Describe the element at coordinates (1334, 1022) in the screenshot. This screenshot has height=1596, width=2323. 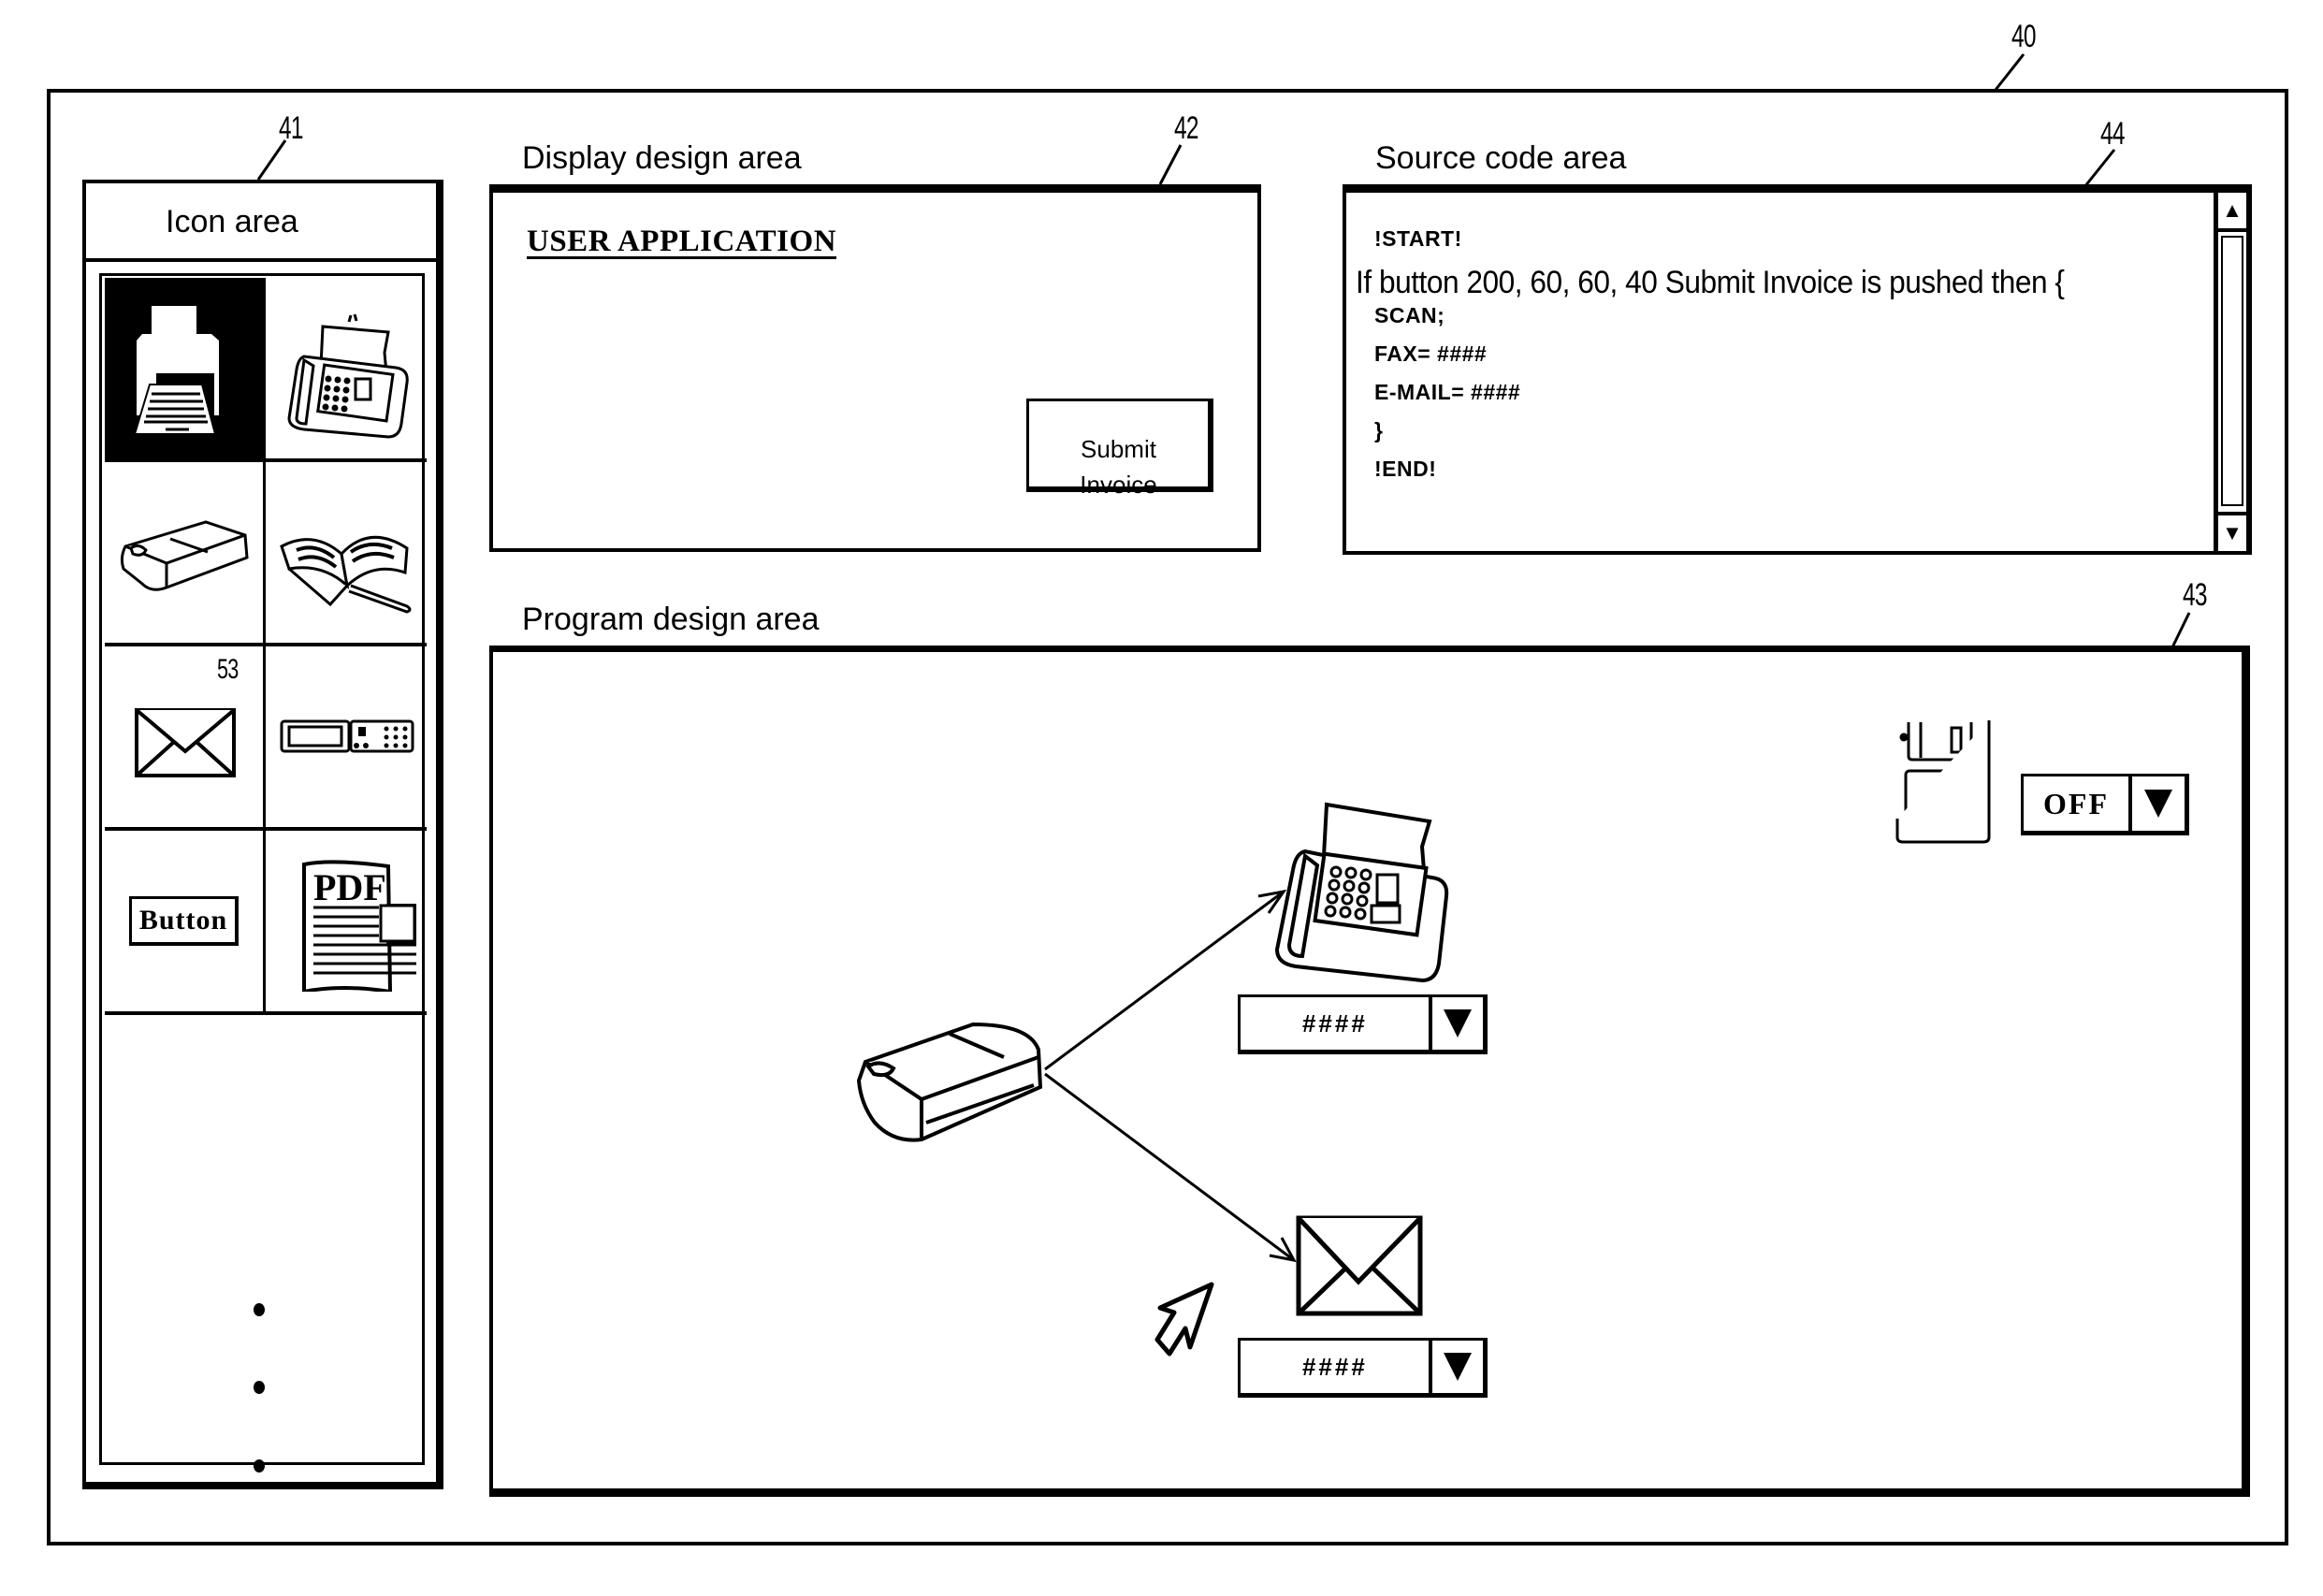
I see `fax-number-value: ####` at that location.